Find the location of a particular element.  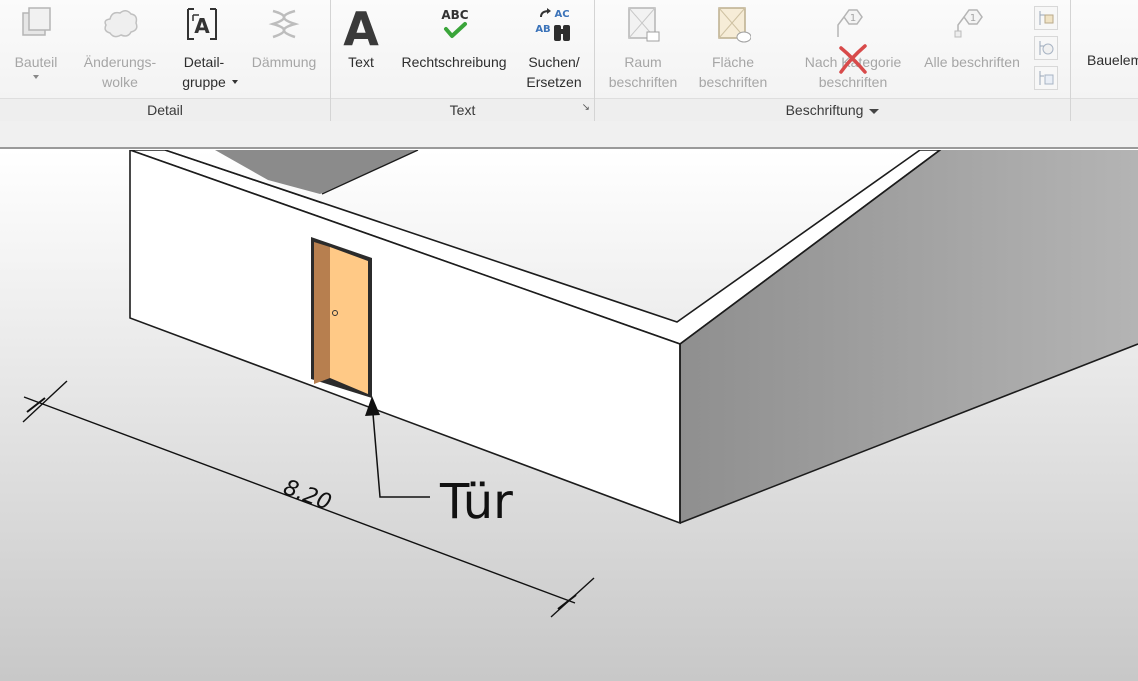

text-label: Text is located at coordinates (361, 62).